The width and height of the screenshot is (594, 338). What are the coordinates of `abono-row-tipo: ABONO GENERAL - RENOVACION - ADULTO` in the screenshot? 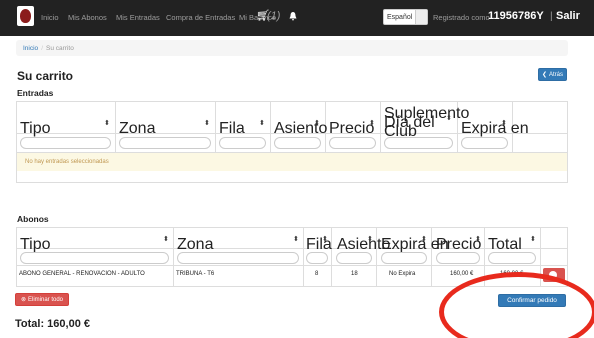 It's located at (82, 274).